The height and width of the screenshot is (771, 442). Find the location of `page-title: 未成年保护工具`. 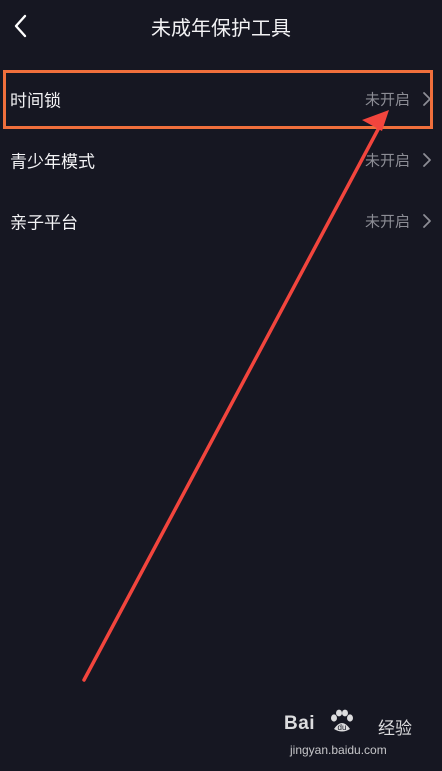

page-title: 未成年保护工具 is located at coordinates (221, 28).